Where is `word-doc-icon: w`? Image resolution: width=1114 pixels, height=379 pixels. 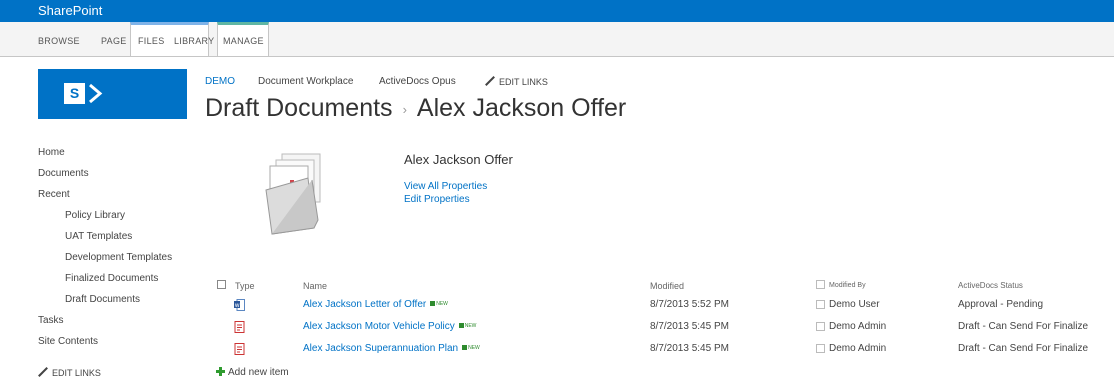 word-doc-icon: w is located at coordinates (239, 305).